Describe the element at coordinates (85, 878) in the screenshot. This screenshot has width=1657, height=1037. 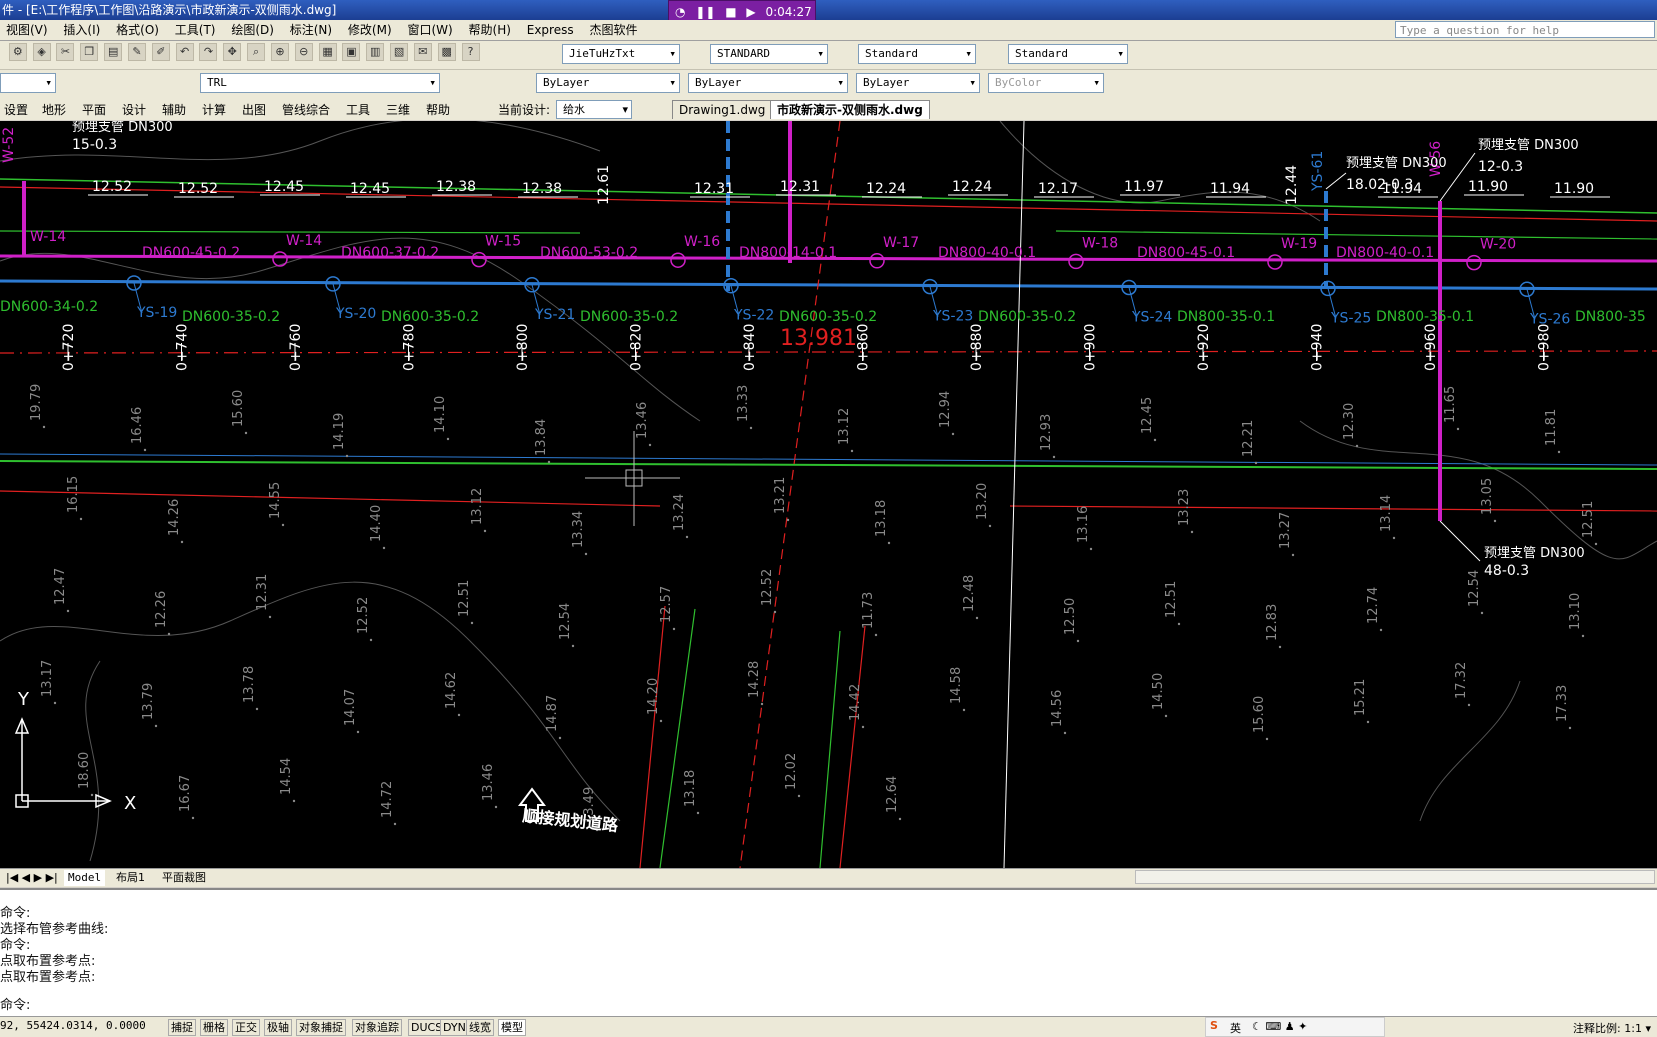
I see `tab-model: Model` at that location.